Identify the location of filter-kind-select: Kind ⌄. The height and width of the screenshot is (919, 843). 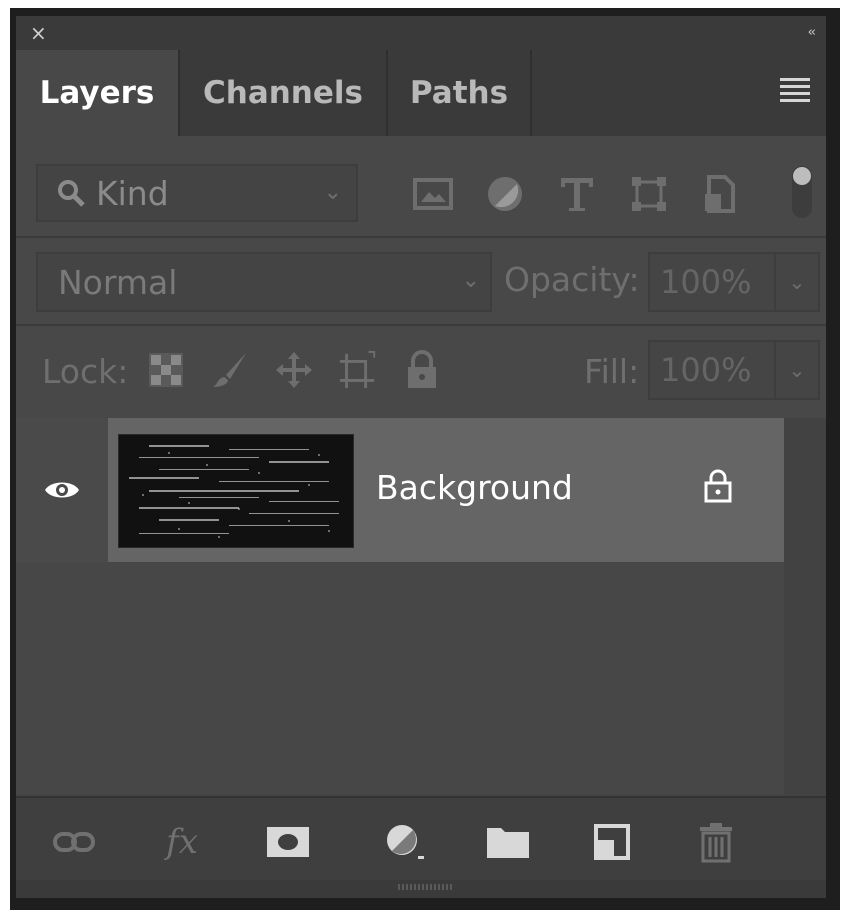
(197, 193).